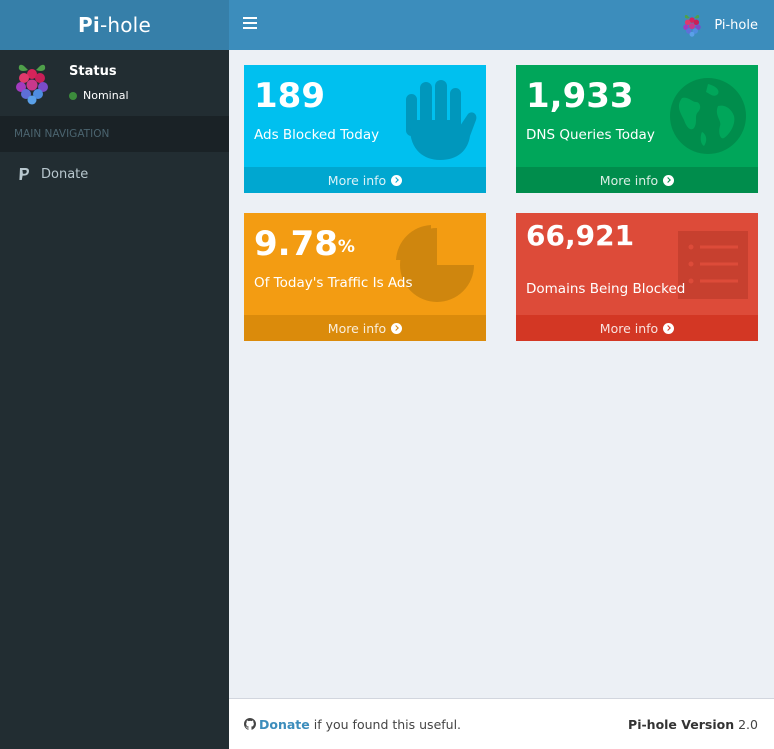  I want to click on stat-value-number: 9.78, so click(296, 244).